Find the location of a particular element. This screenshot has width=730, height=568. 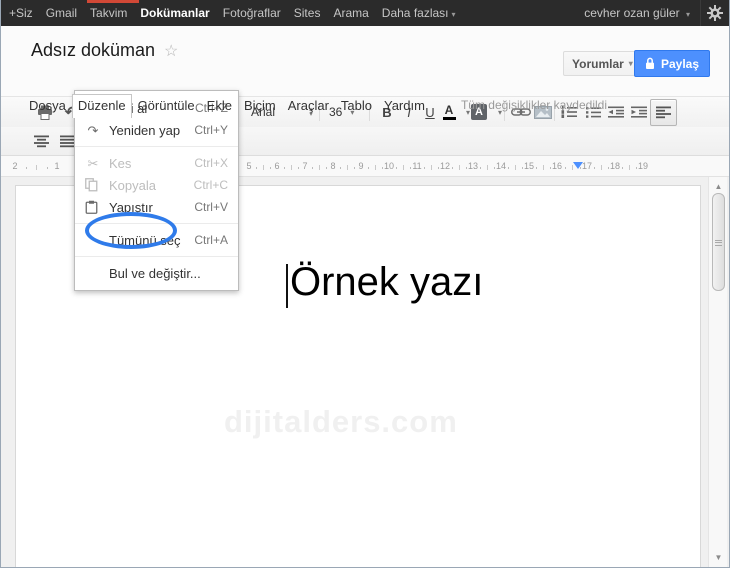

align-center-icon is located at coordinates (41, 141).